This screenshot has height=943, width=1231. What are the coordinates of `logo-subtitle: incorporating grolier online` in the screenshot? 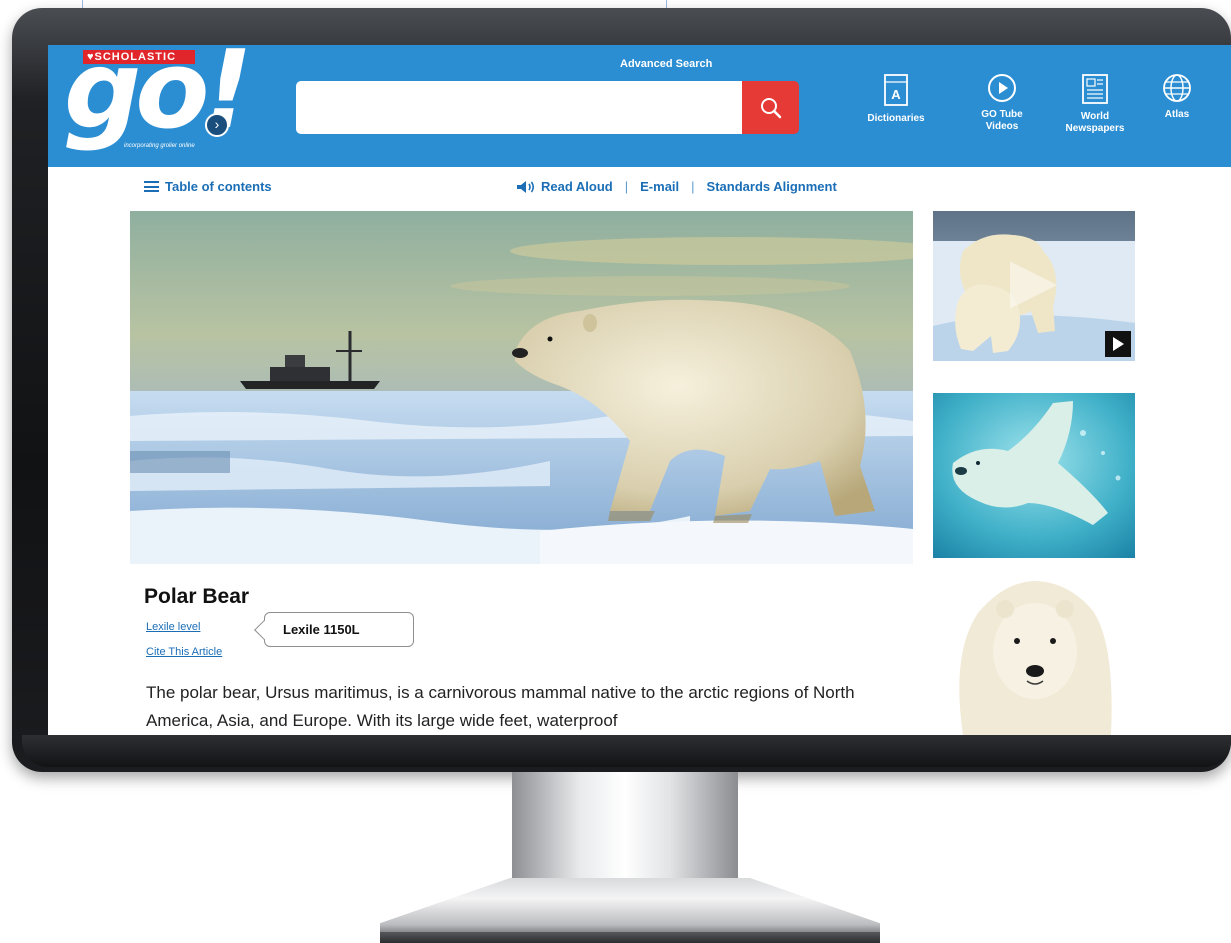 It's located at (159, 146).